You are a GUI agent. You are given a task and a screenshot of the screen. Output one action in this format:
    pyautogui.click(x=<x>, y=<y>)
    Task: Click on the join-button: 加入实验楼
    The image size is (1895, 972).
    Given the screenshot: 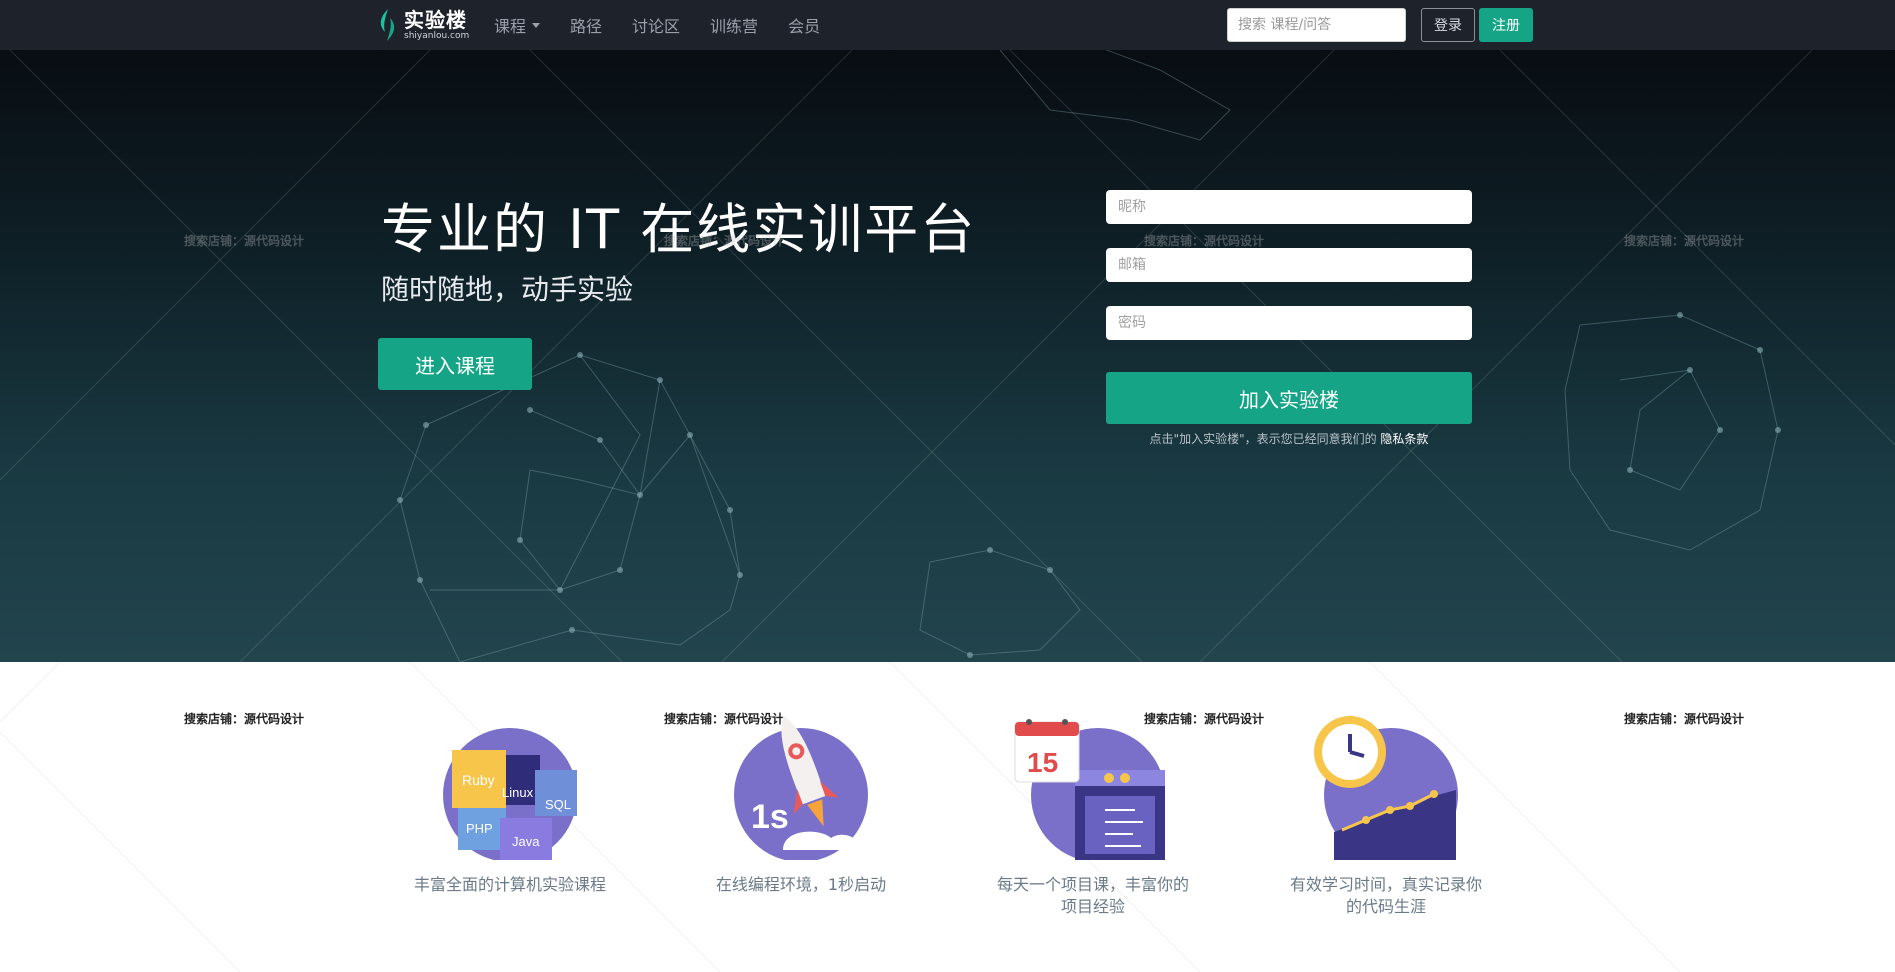 What is the action you would take?
    pyautogui.click(x=1289, y=398)
    